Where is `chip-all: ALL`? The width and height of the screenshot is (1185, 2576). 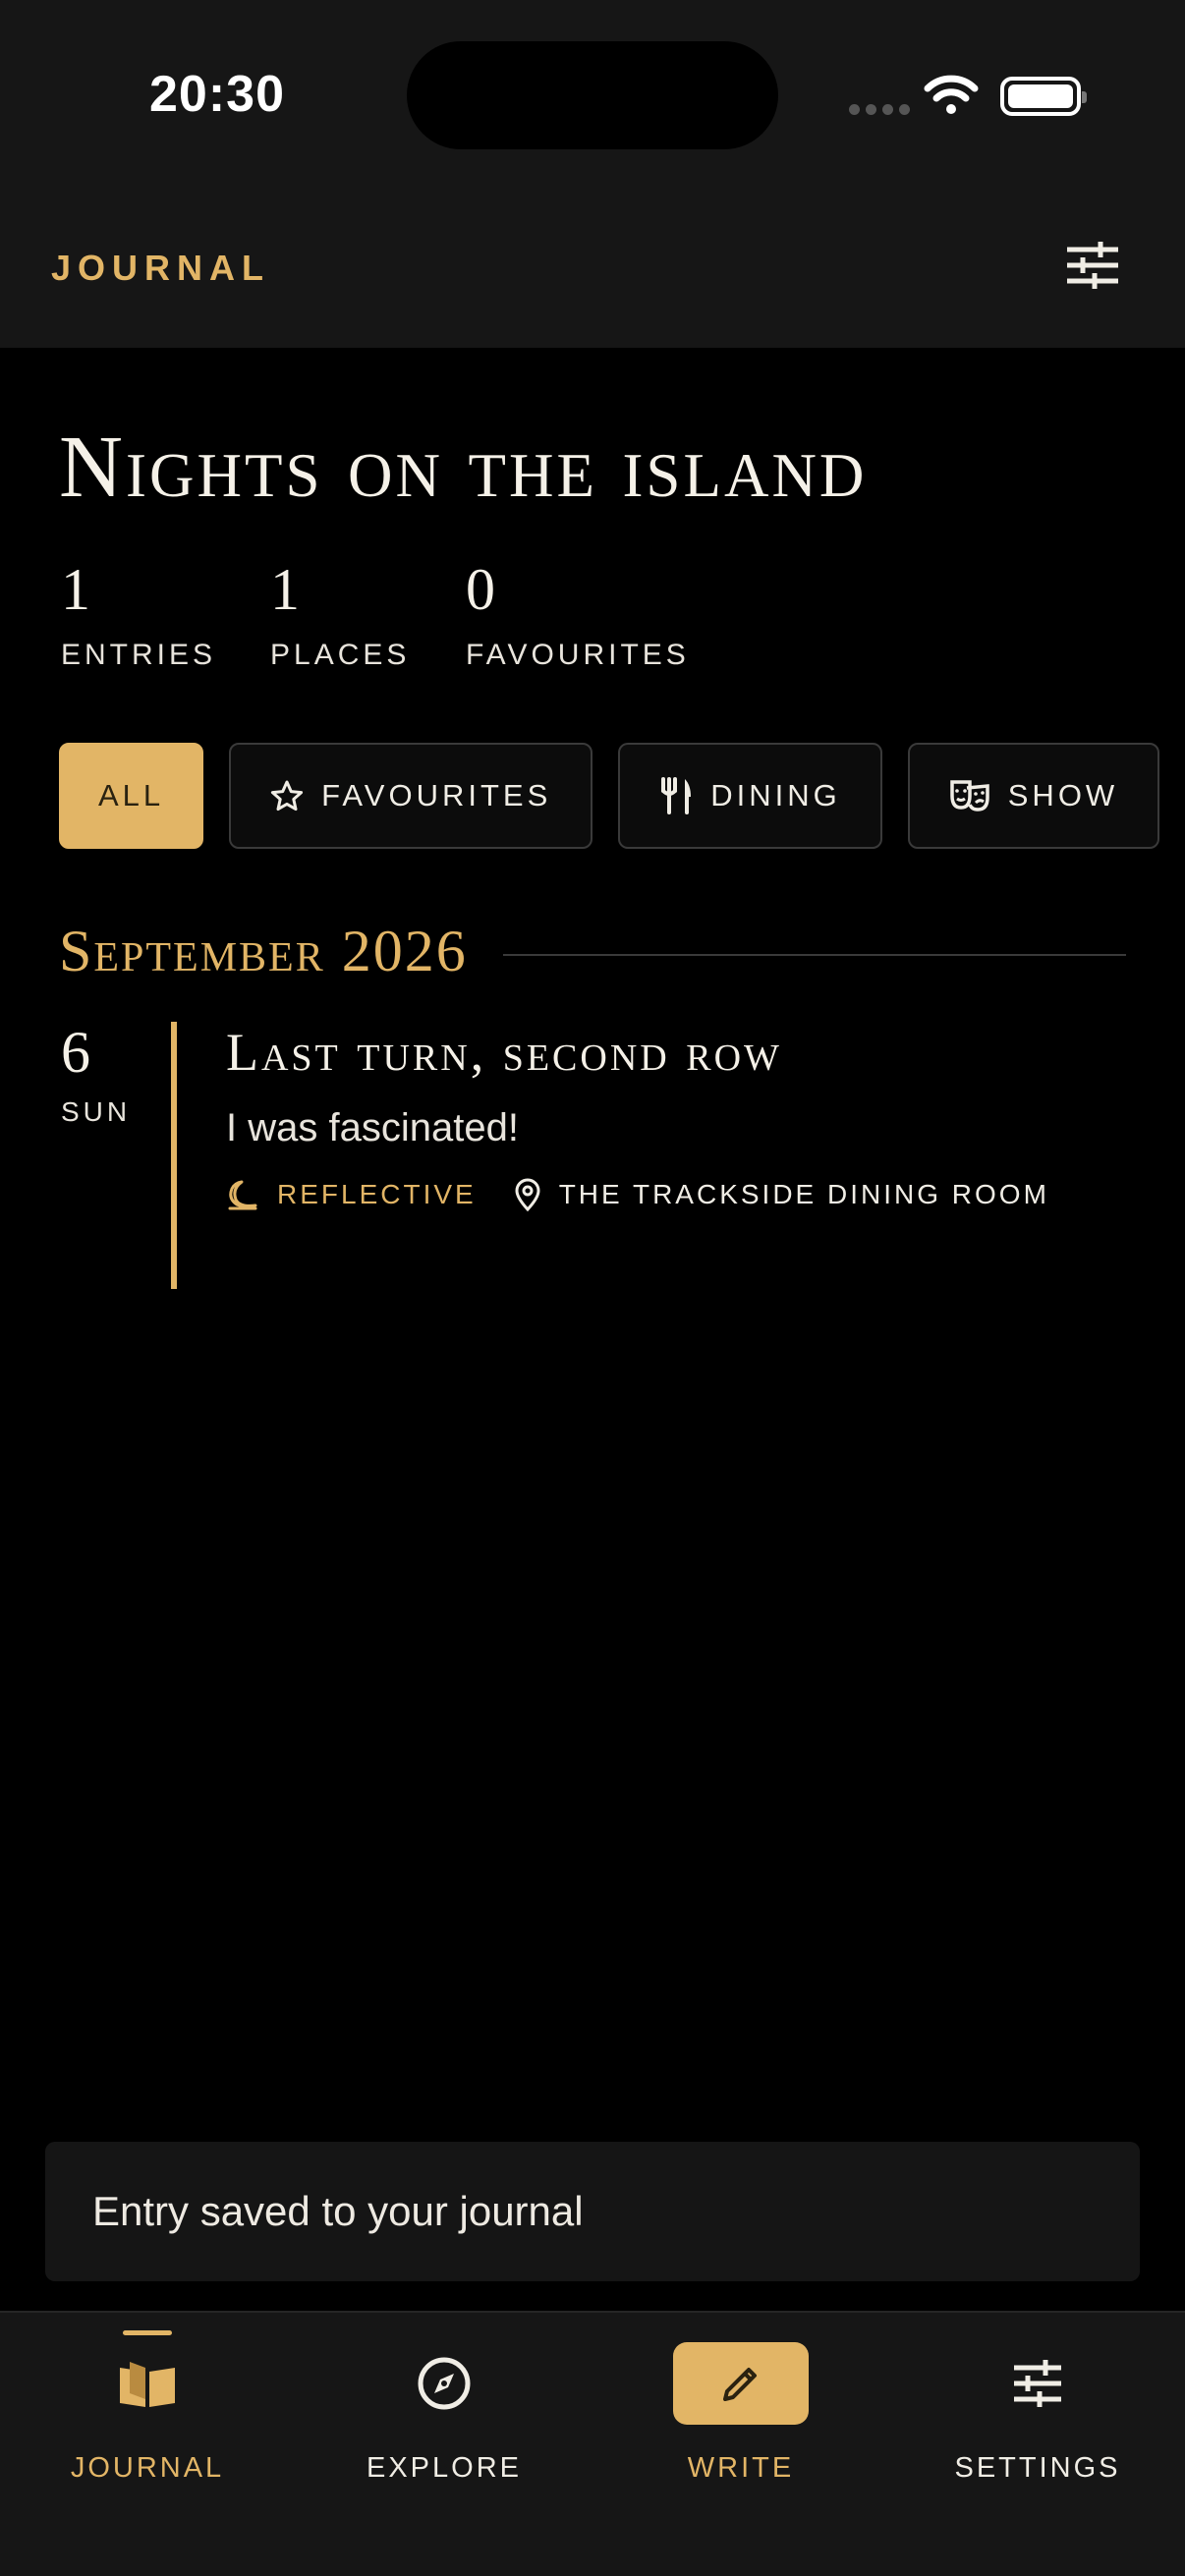 chip-all: ALL is located at coordinates (132, 796).